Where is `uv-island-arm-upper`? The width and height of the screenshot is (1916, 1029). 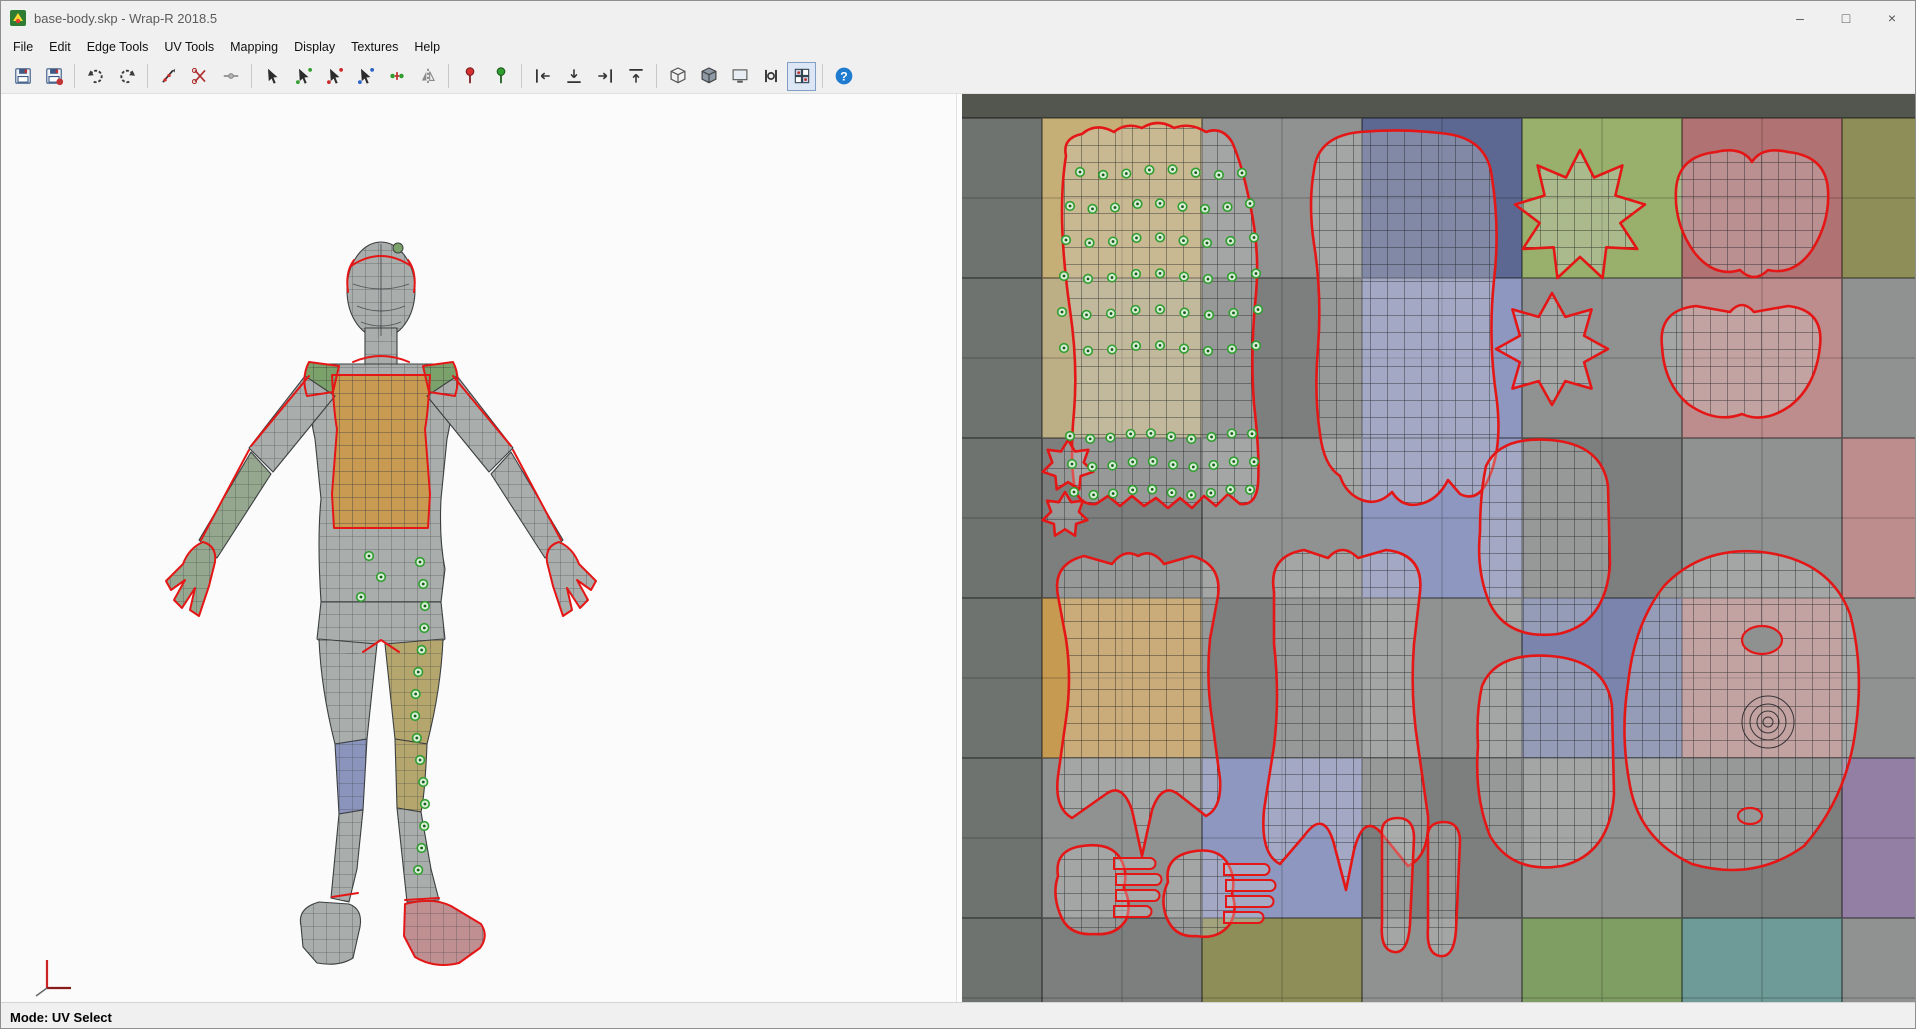
uv-island-arm-upper is located at coordinates (1544, 537).